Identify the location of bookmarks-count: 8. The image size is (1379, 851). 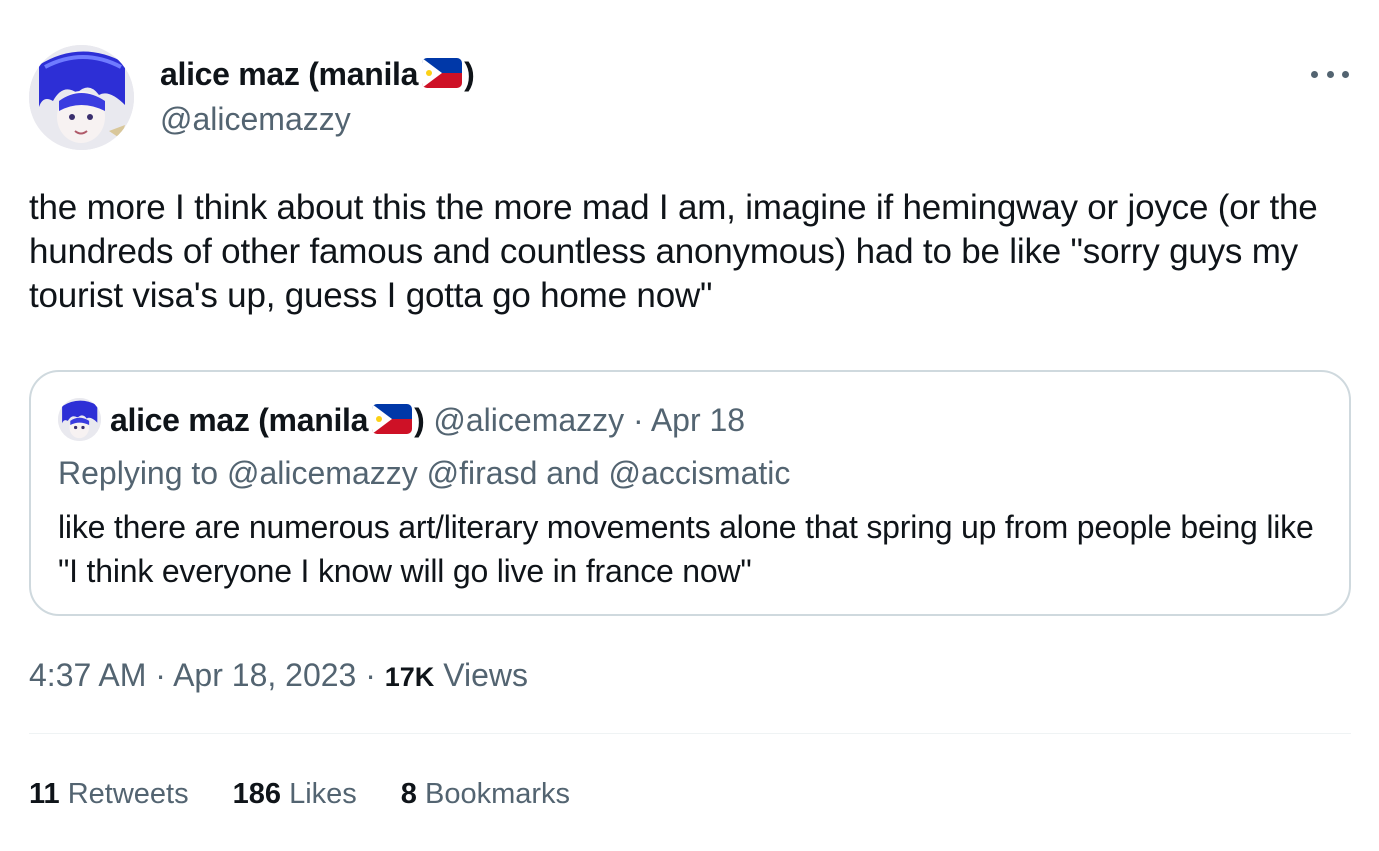
(408, 794).